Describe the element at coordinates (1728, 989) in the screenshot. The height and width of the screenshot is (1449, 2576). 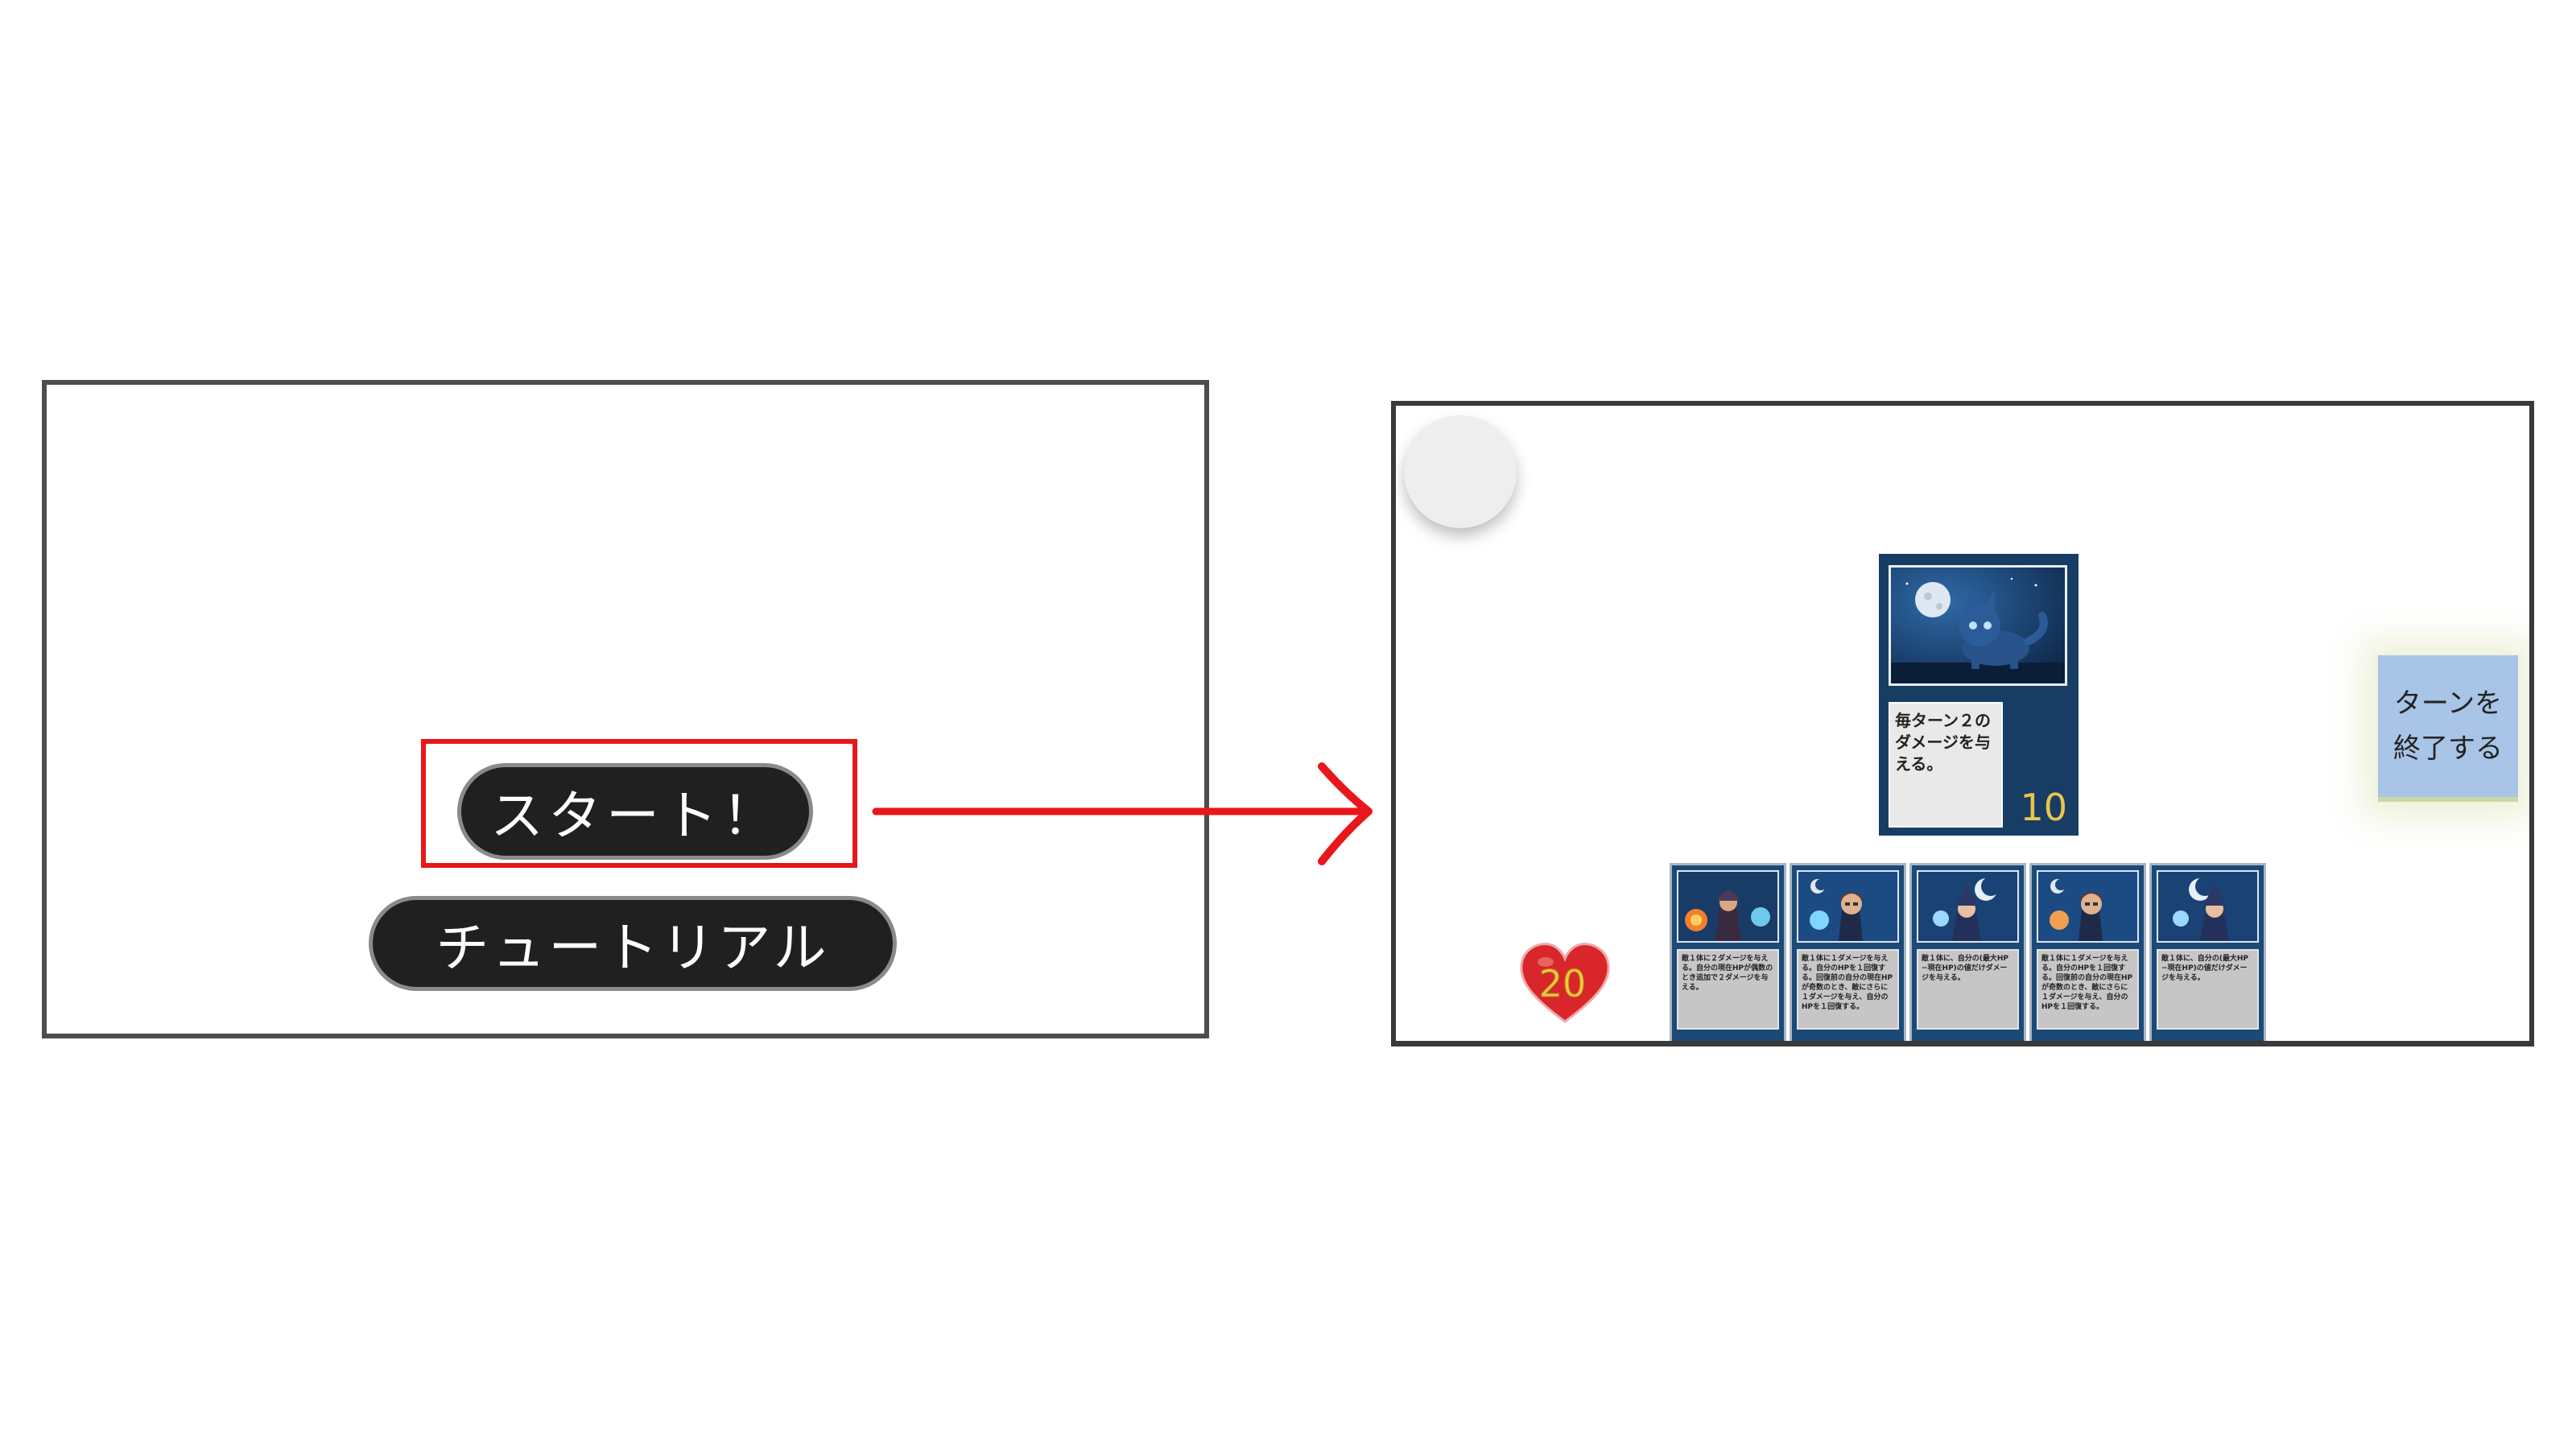
I see `hand-card-description: 敵１体に２ダメージを与える。自分の現在HPが偶数のとき追加で２ダメージを与える。` at that location.